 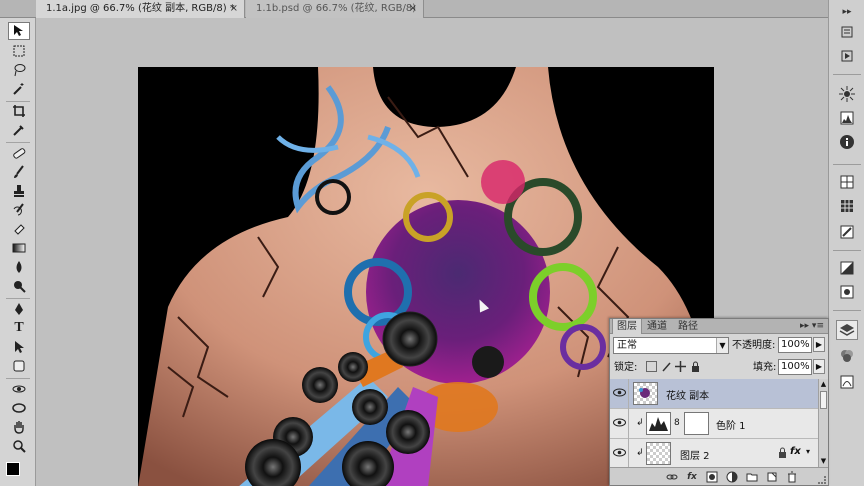 I want to click on move-tool-icon, so click(x=19, y=31).